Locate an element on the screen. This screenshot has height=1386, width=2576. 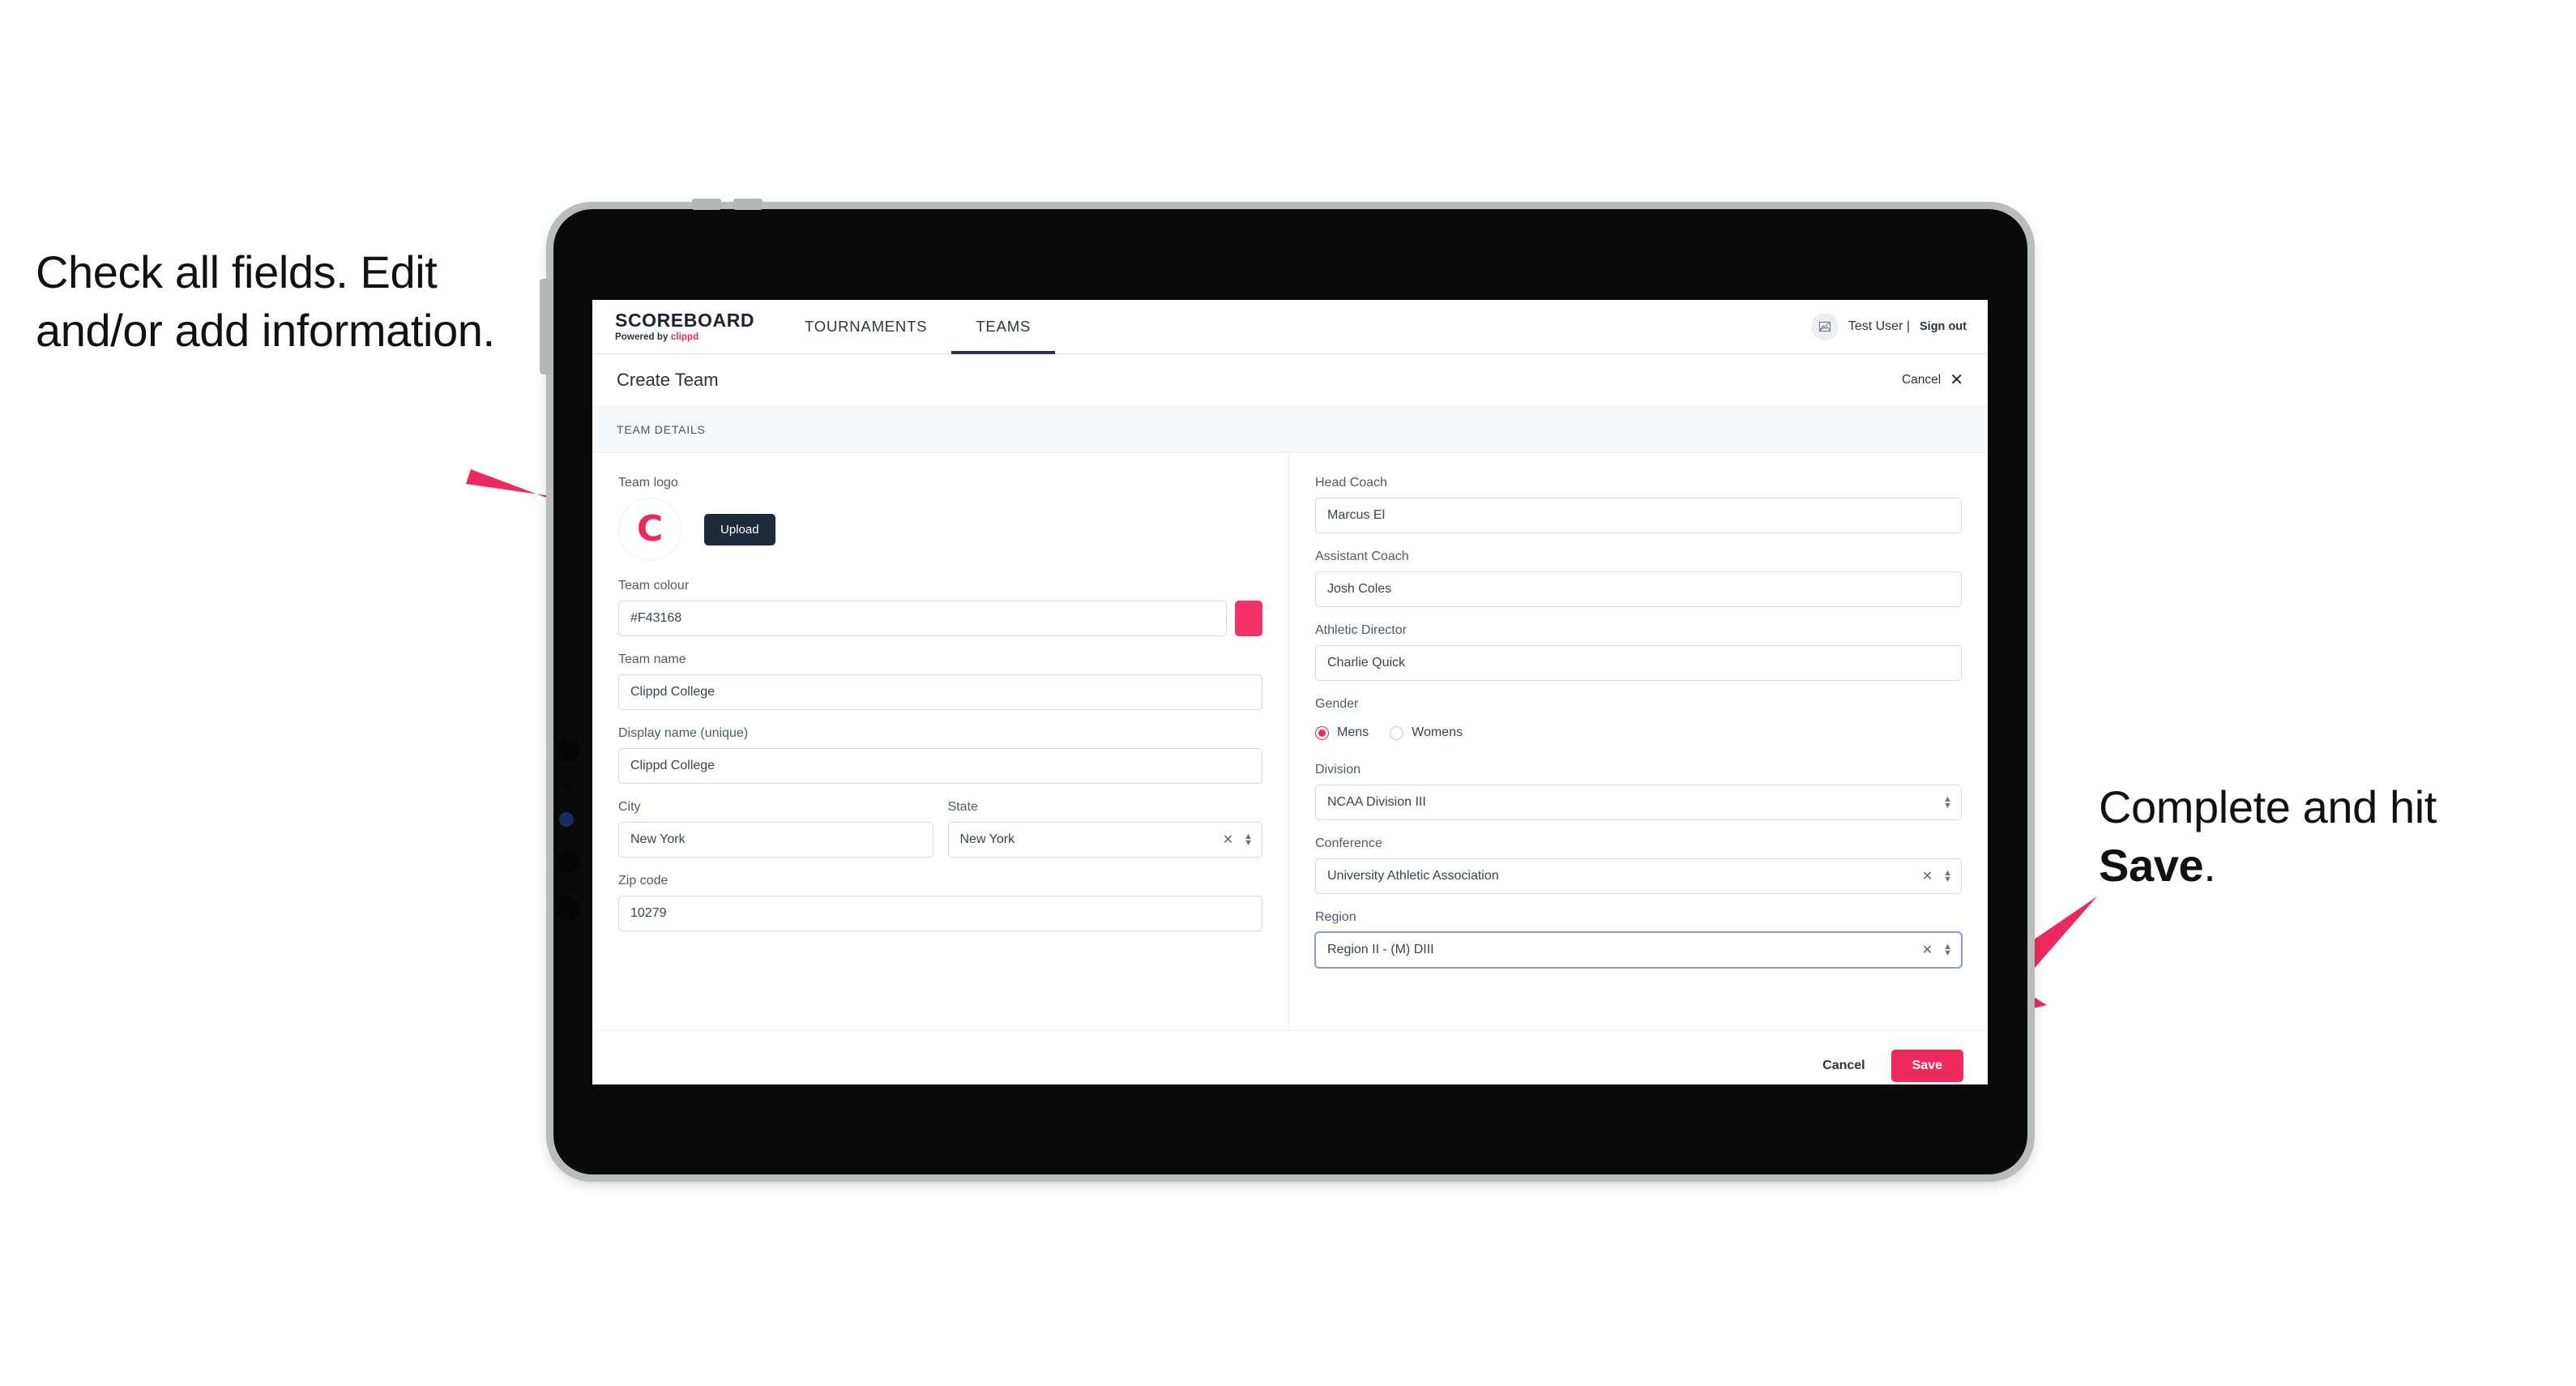
region-select-wrap: ✕ ▲▼ is located at coordinates (1638, 950).